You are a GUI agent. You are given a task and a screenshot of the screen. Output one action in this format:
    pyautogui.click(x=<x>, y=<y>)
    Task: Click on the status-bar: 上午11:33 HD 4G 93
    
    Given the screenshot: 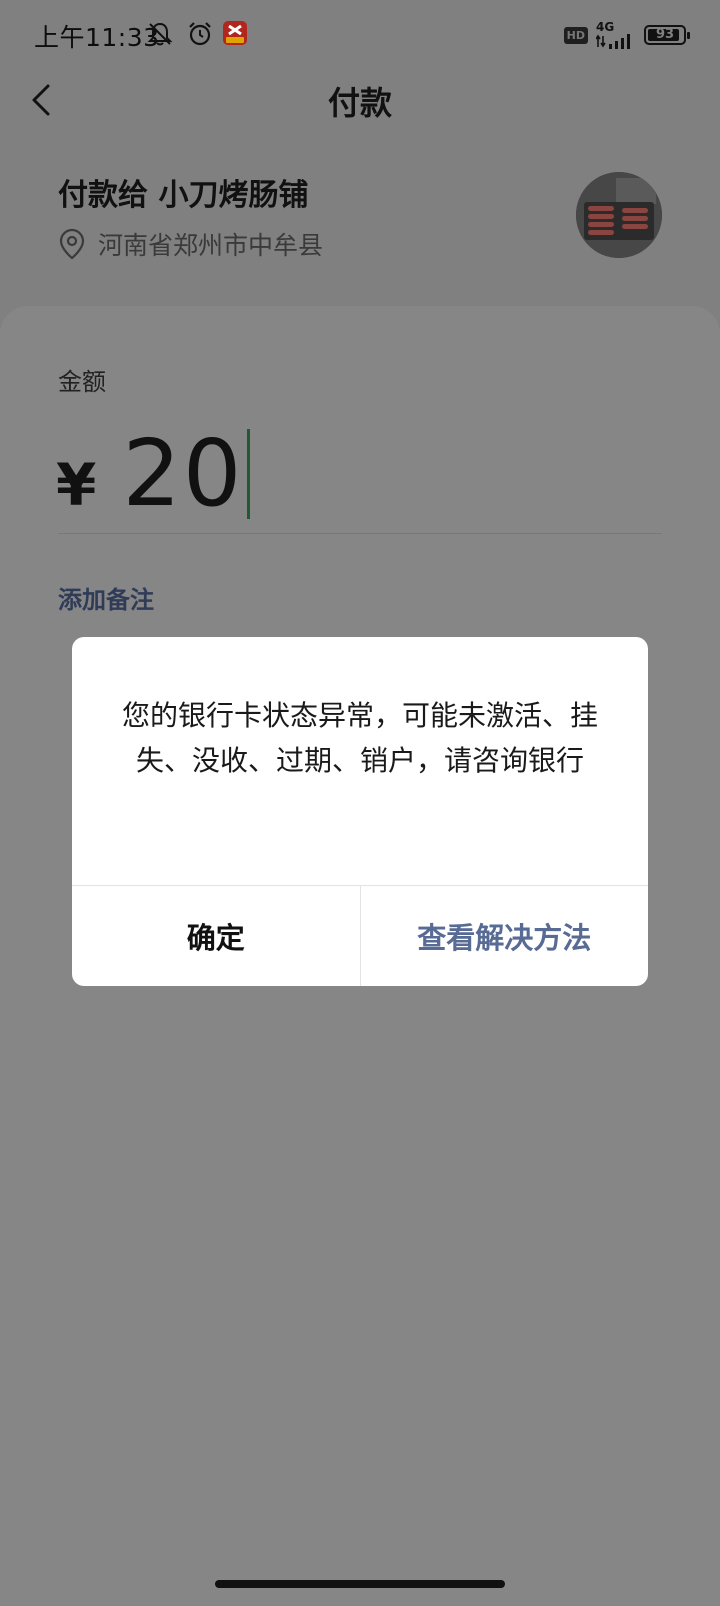 What is the action you would take?
    pyautogui.click(x=360, y=35)
    